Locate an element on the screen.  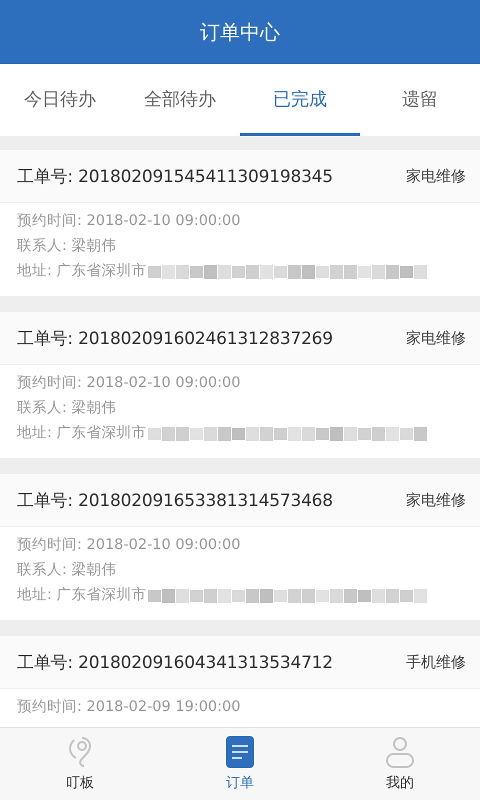
document-icon is located at coordinates (240, 752).